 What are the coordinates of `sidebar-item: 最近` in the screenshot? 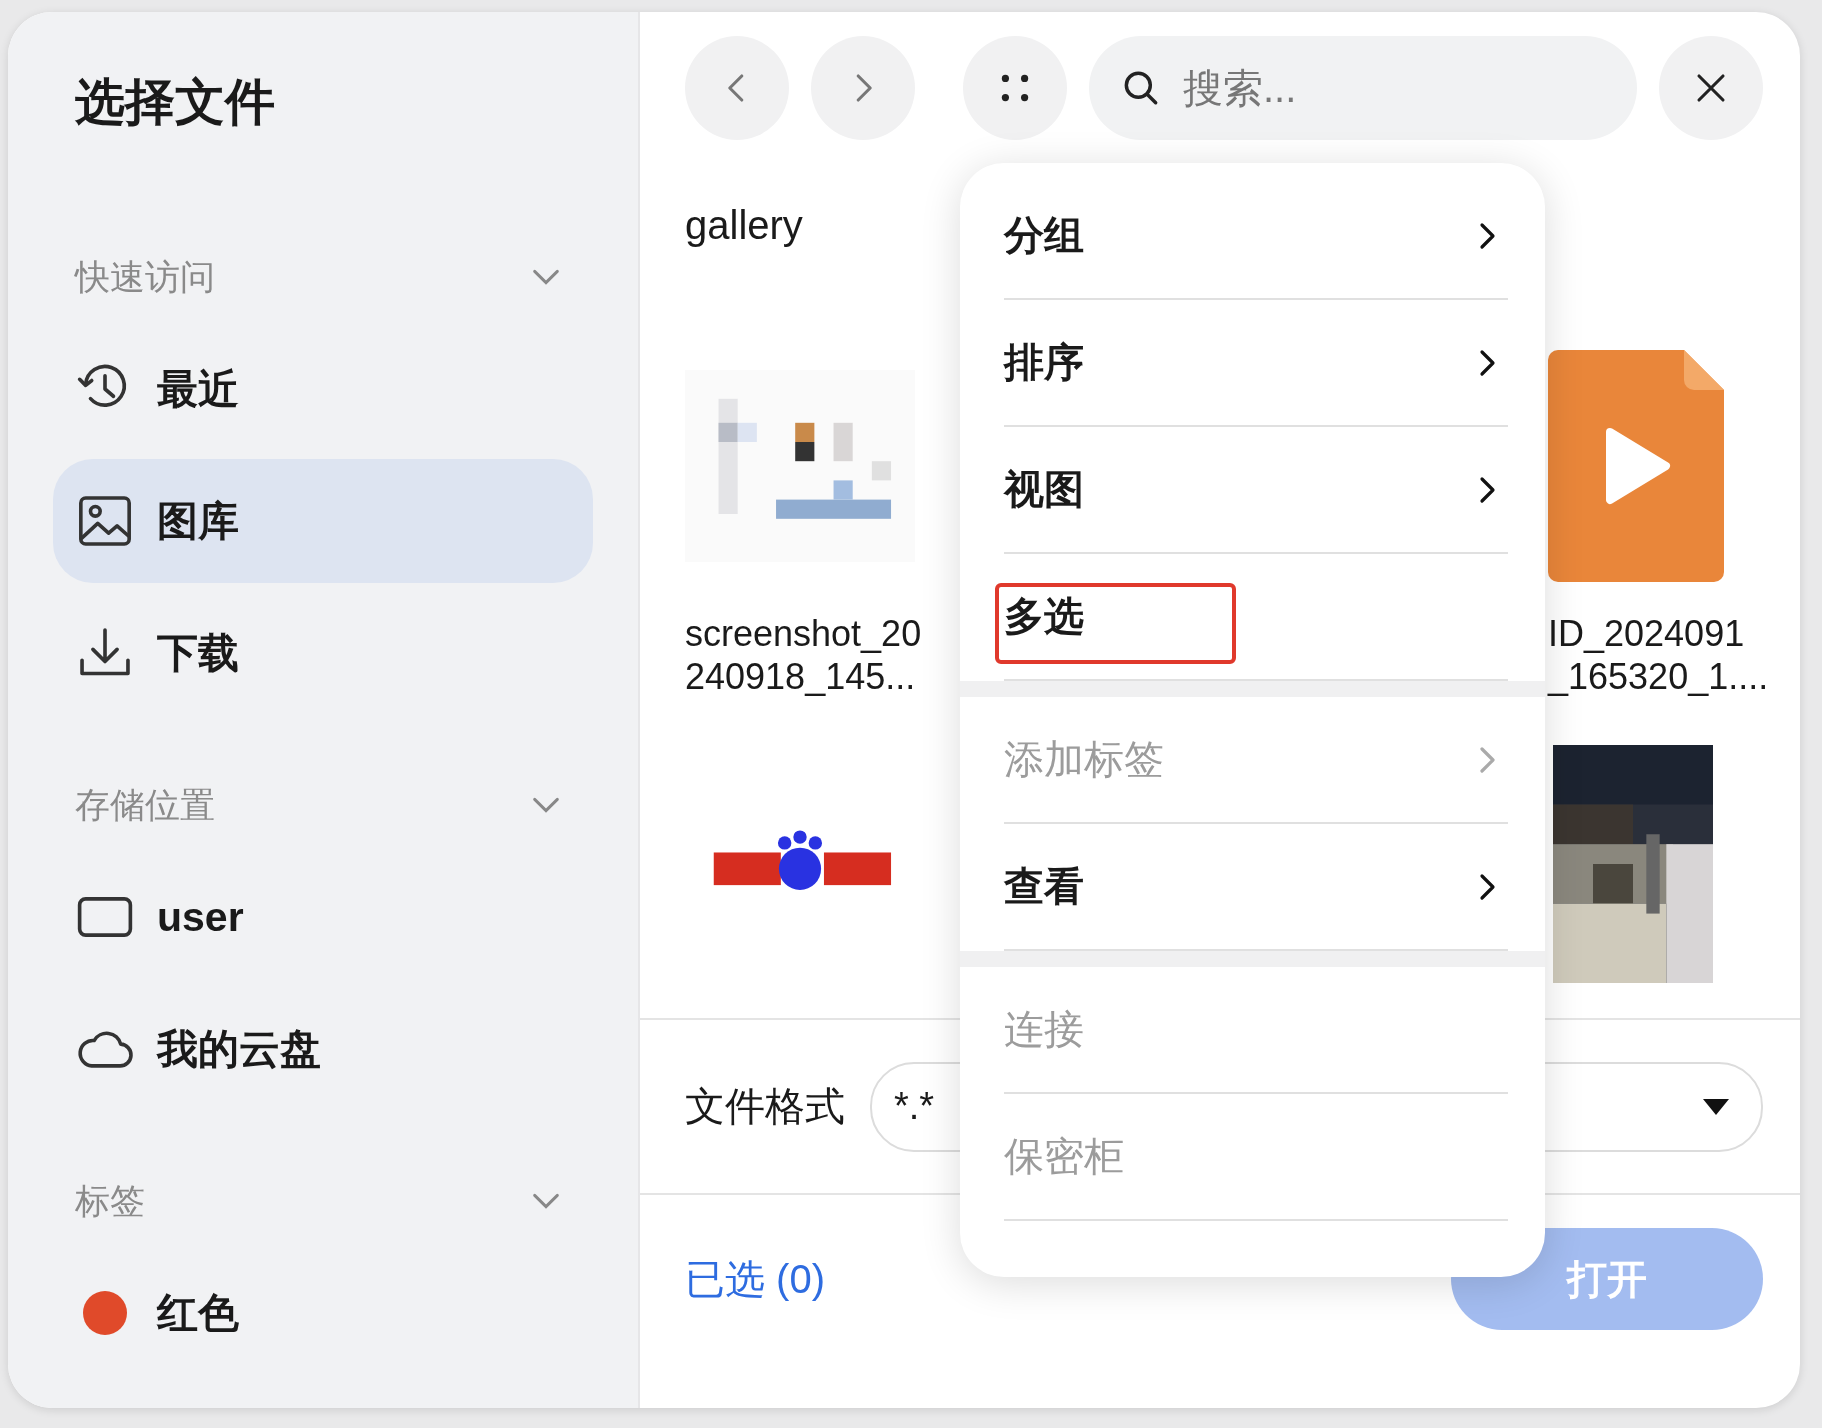 It's located at (323, 389).